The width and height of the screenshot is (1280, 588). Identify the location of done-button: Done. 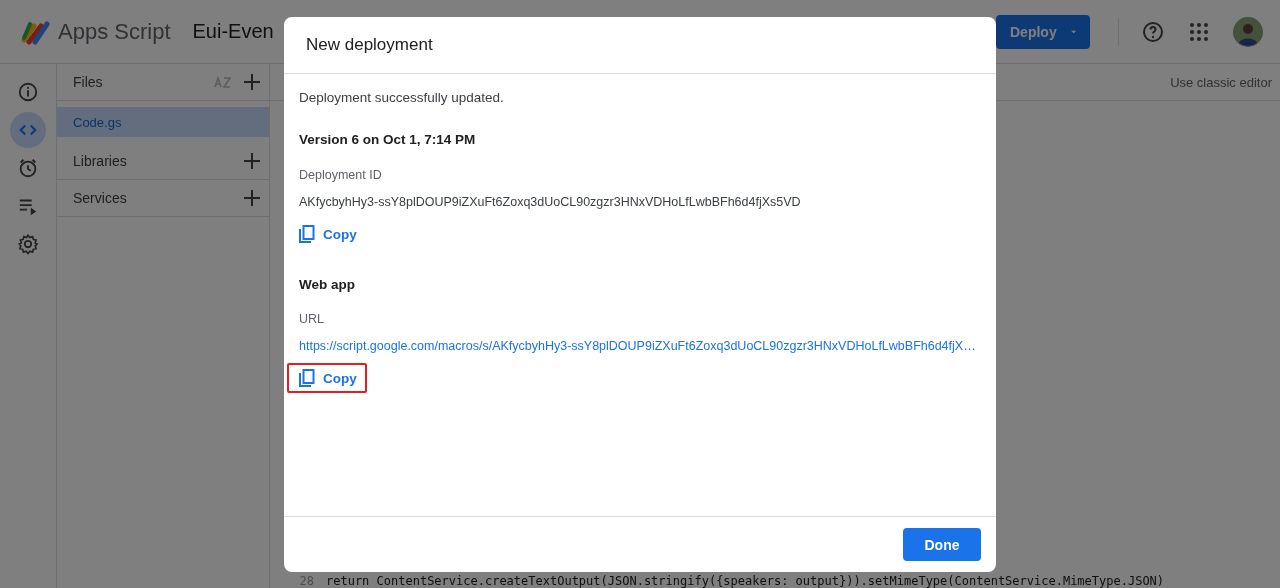
(942, 544).